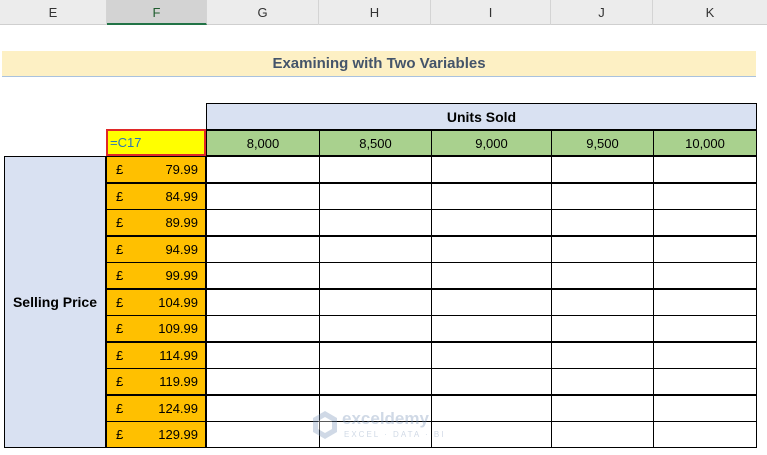 This screenshot has height=455, width=767. Describe the element at coordinates (156, 434) in the screenshot. I see `price-cell: £129.99` at that location.